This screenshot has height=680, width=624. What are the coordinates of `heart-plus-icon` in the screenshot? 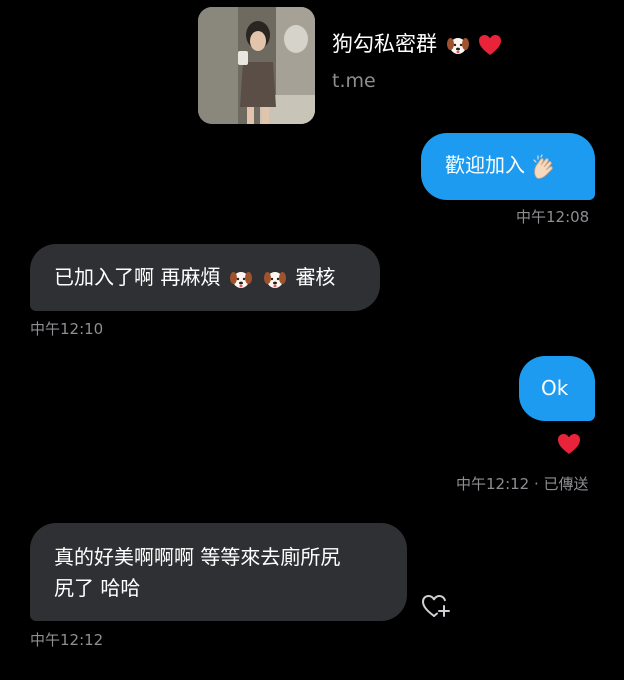 It's located at (436, 606).